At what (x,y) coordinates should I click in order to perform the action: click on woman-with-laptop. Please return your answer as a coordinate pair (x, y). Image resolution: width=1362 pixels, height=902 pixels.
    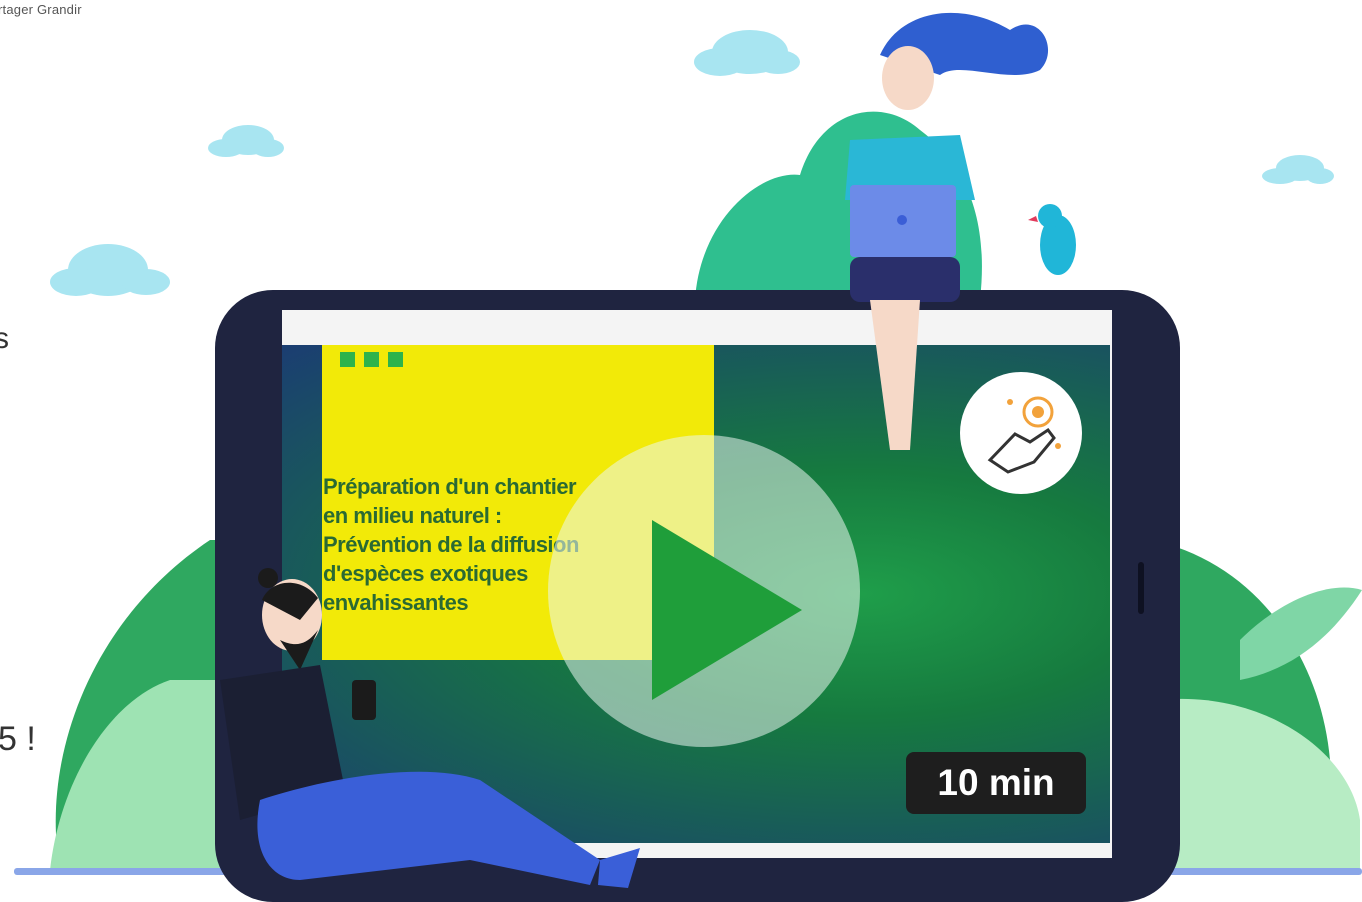
    Looking at the image, I should click on (947, 231).